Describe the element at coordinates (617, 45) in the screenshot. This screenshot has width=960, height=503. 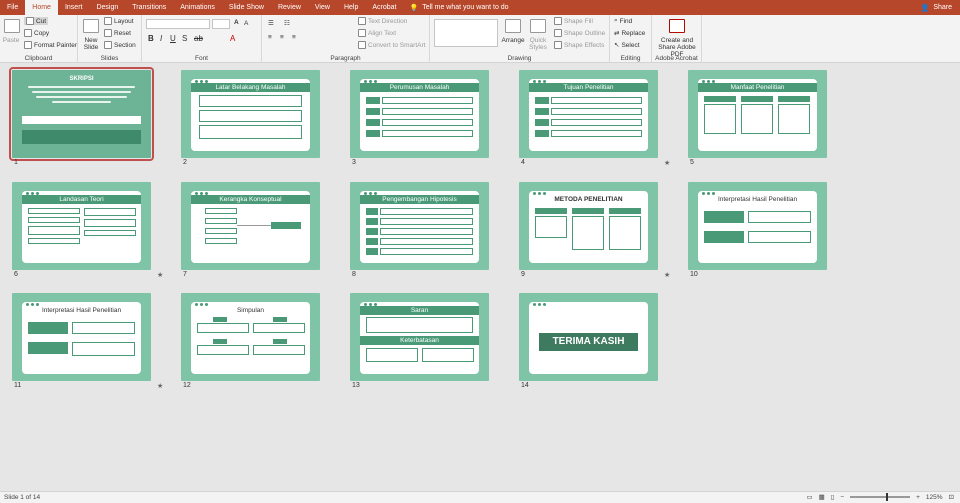
I see `cursor-icon: ↖` at that location.